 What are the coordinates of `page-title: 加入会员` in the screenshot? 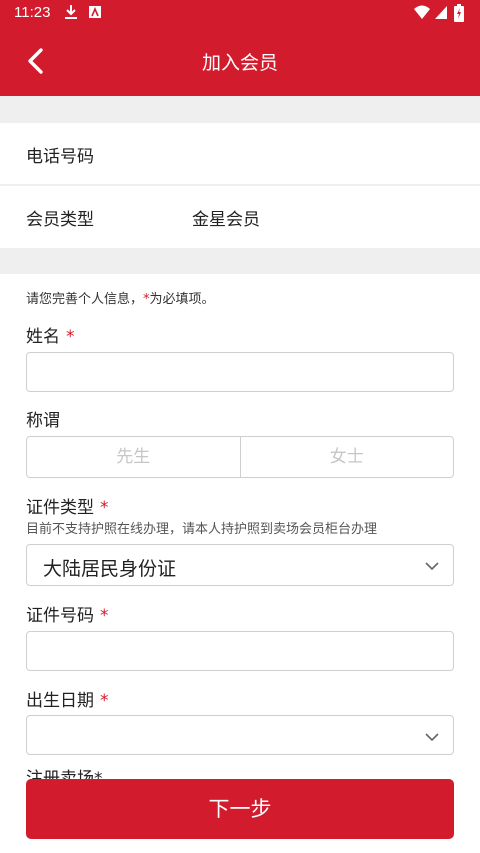 It's located at (239, 63).